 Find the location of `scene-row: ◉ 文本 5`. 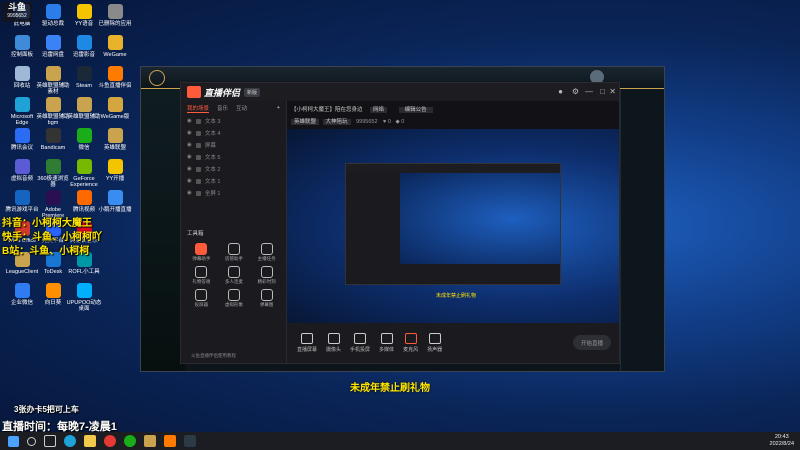

scene-row: ◉ 文本 5 is located at coordinates (233, 157).